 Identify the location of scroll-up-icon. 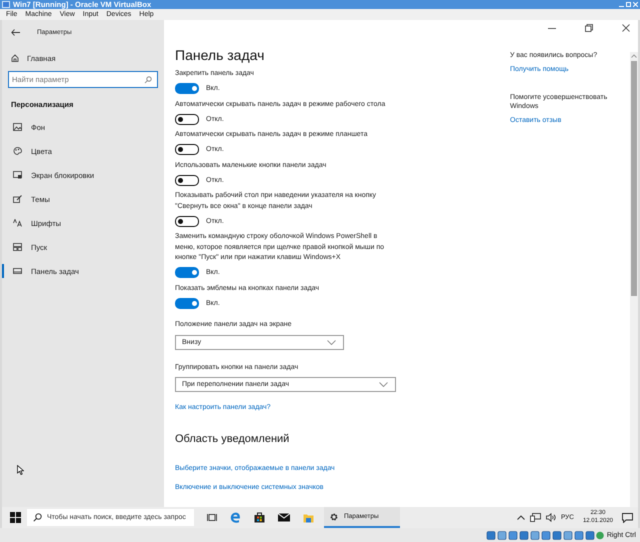
(634, 56).